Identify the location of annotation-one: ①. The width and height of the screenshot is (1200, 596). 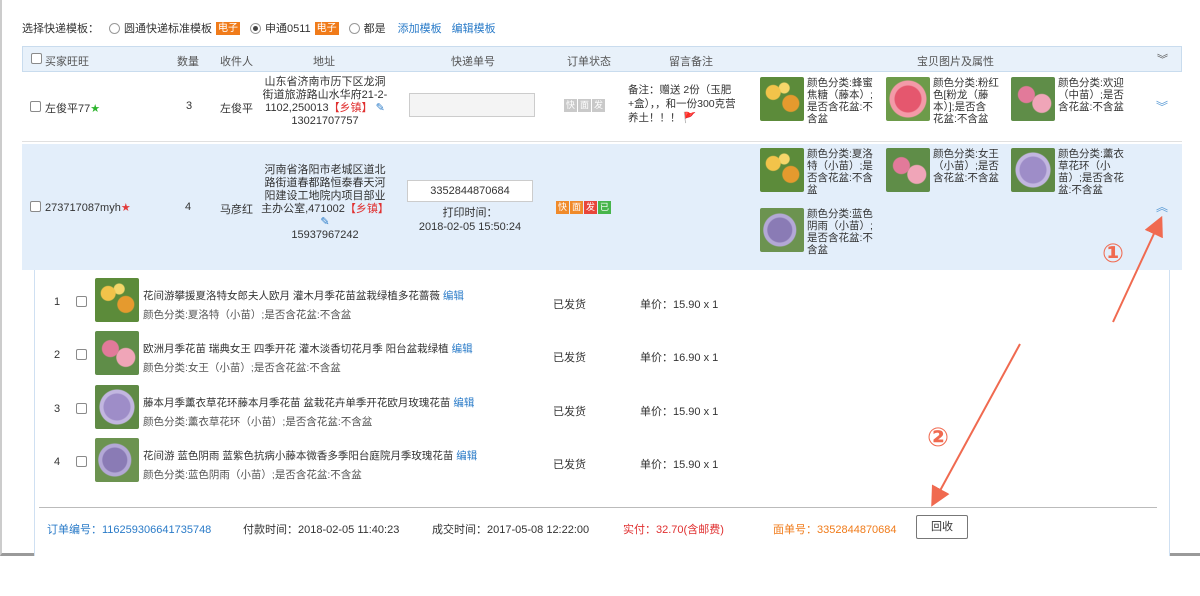
(1113, 253).